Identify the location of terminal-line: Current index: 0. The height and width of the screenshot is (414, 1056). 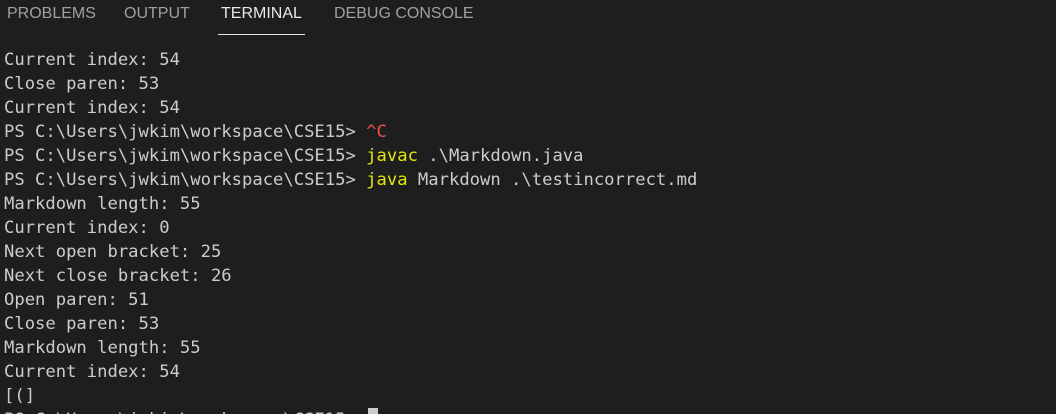
(529, 228).